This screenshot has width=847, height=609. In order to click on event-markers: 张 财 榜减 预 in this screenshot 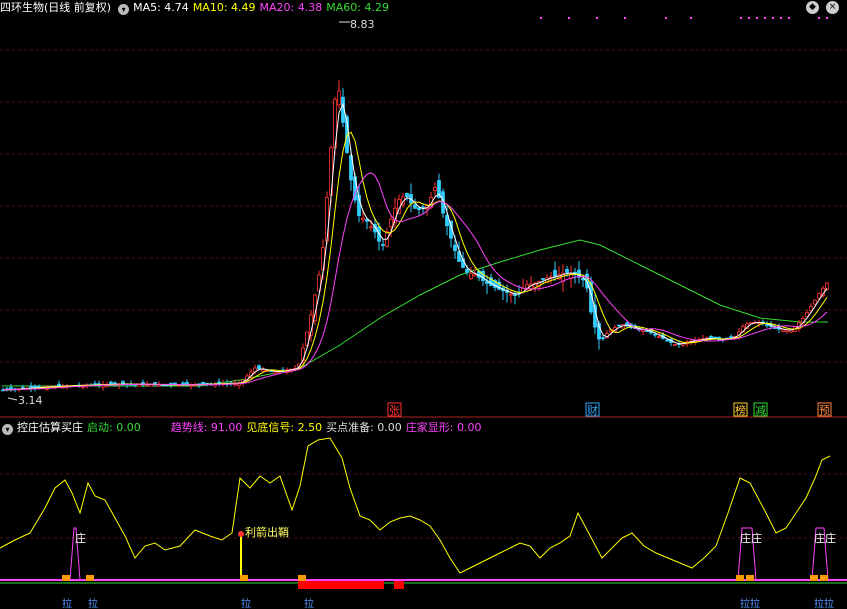, I will do `click(609, 409)`.